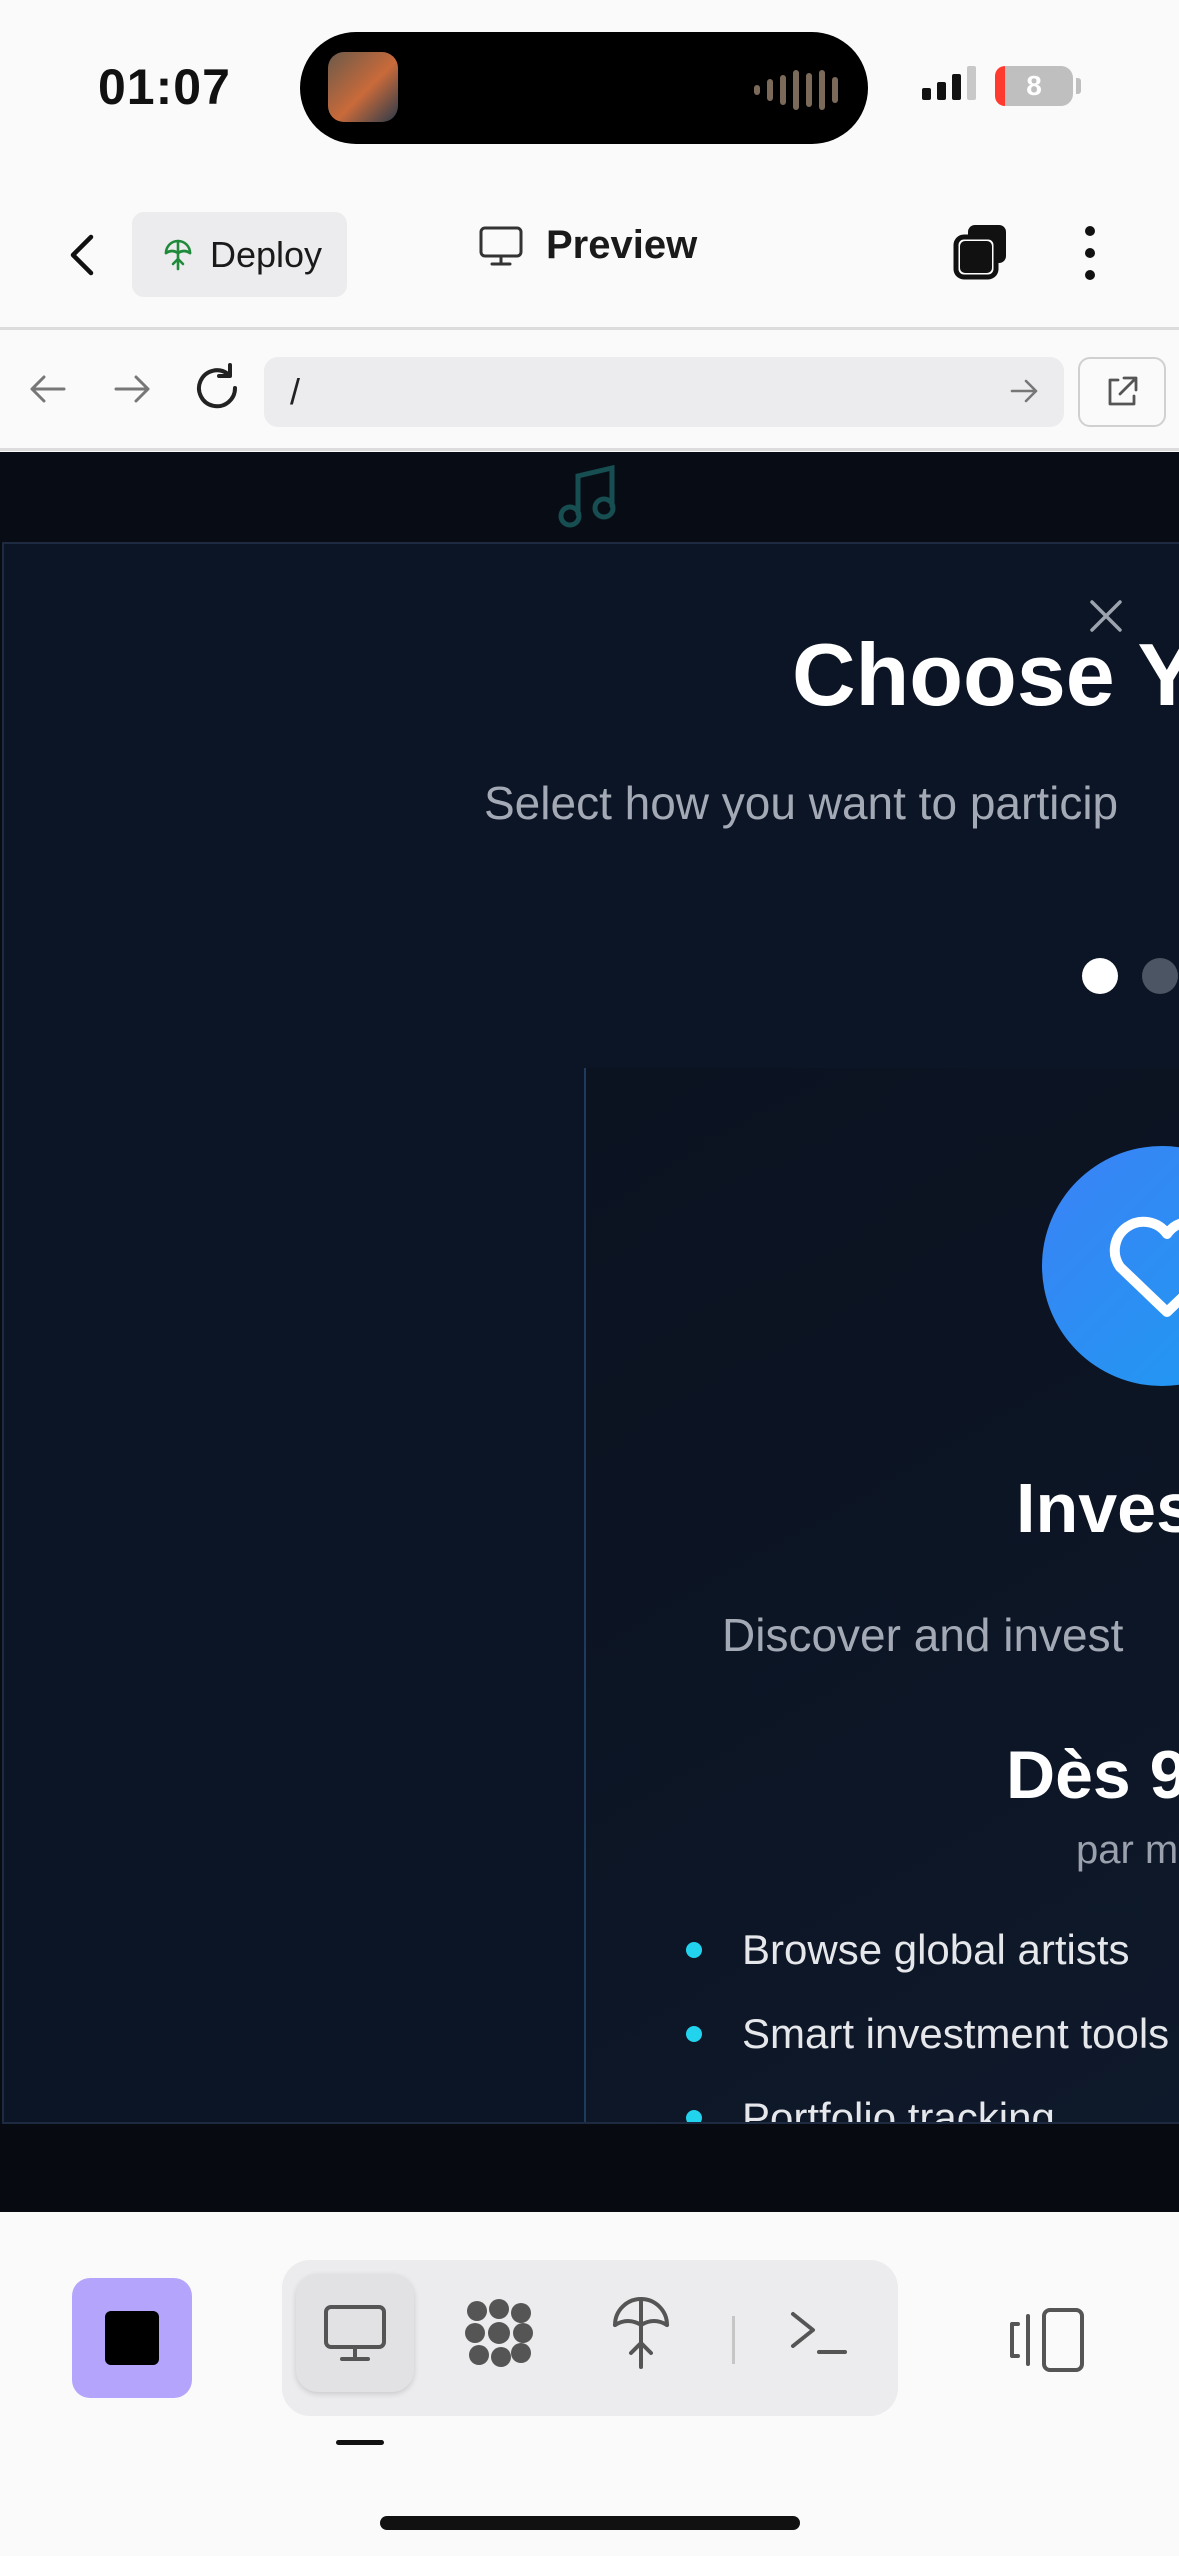 The width and height of the screenshot is (1179, 2556). Describe the element at coordinates (985, 674) in the screenshot. I see `modal-title: Choose Y` at that location.